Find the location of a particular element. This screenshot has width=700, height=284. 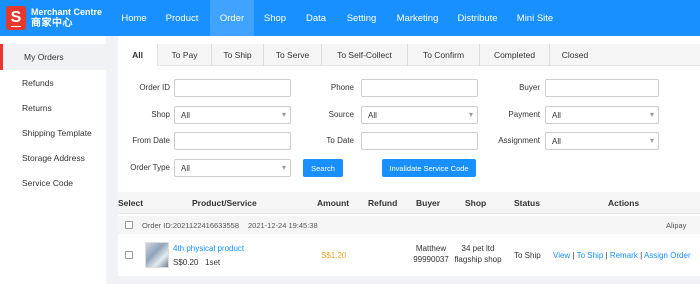

tab-to-self-collect: To Self-Collect is located at coordinates (365, 54).